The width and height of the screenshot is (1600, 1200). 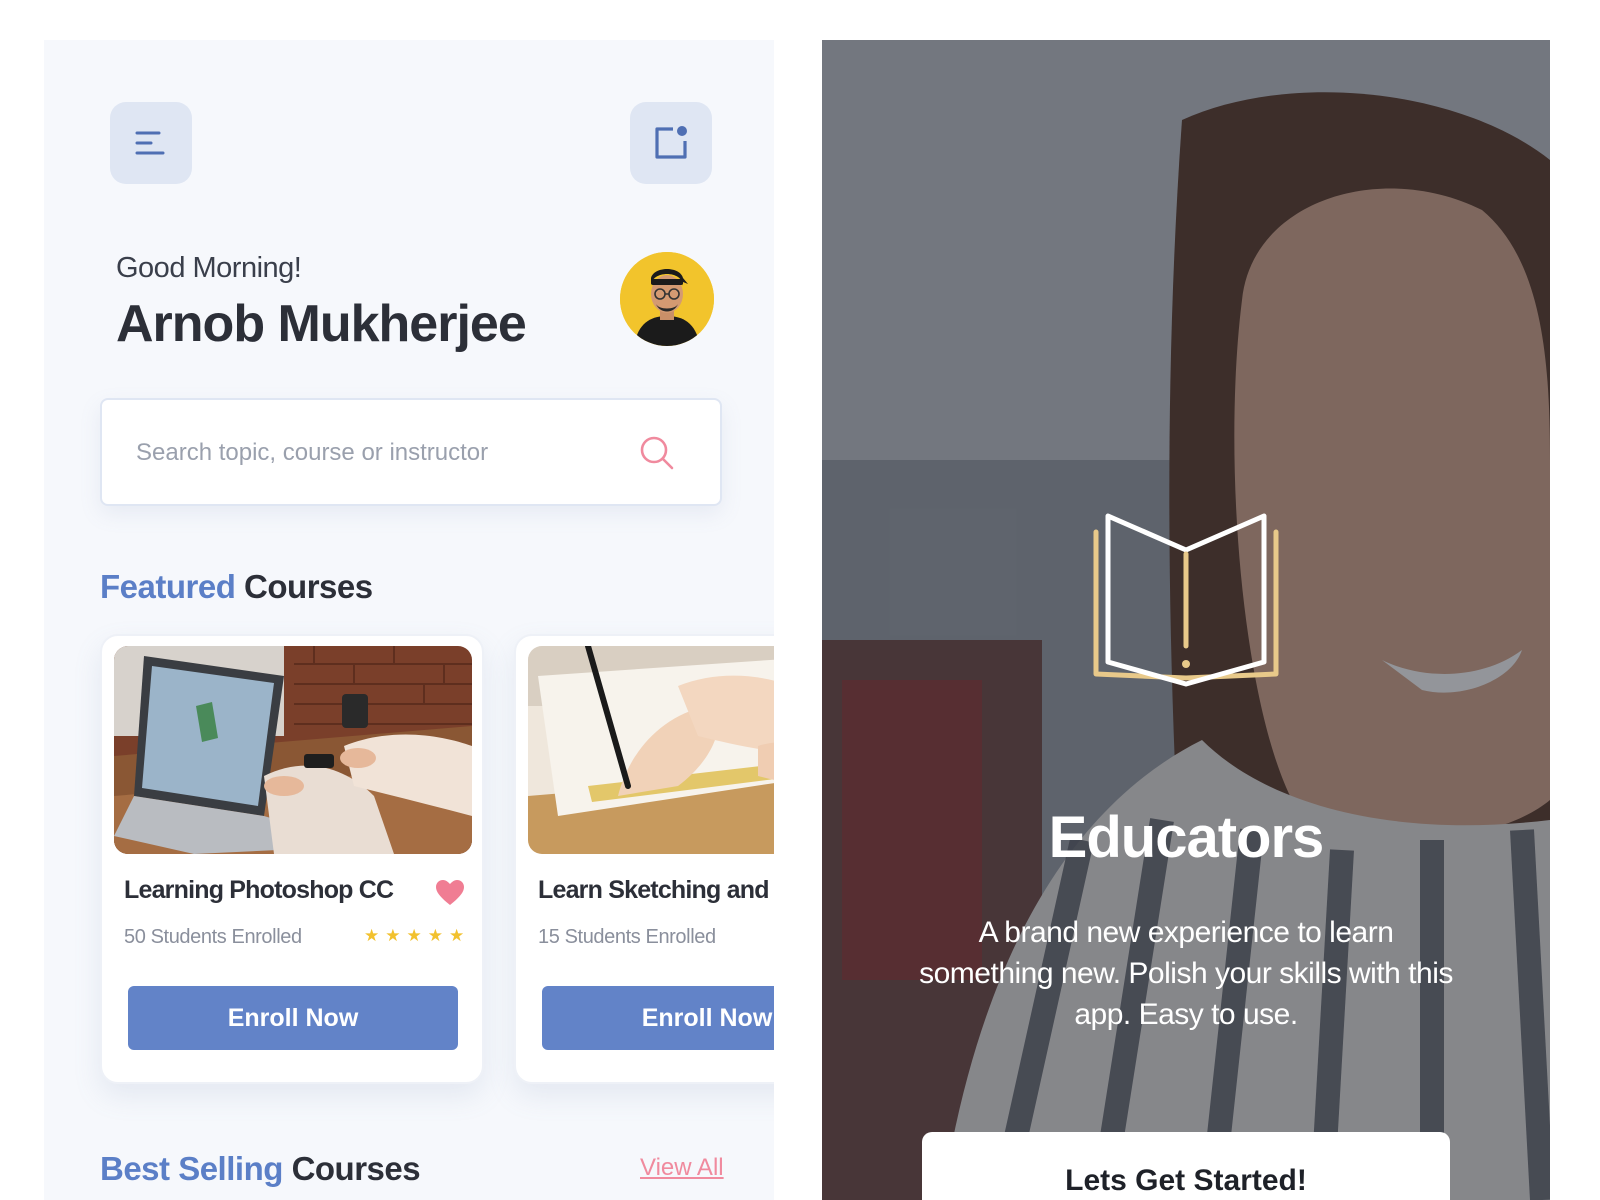 I want to click on greeting-text: Good Morning!, so click(x=209, y=268).